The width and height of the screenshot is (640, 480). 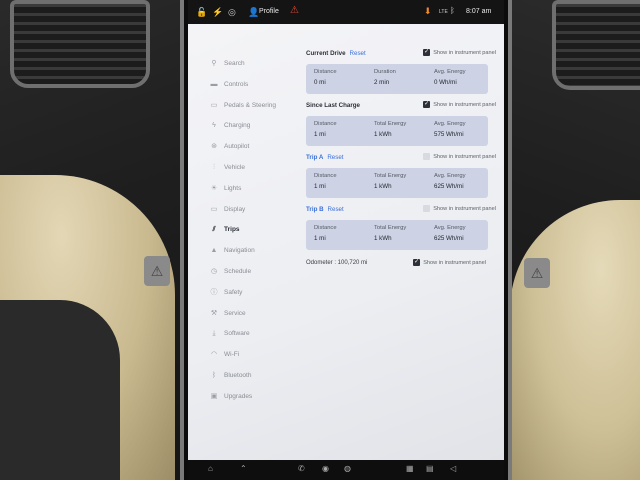 What do you see at coordinates (253, 64) in the screenshot?
I see `sidebar-item-search: ⚲ Search` at bounding box center [253, 64].